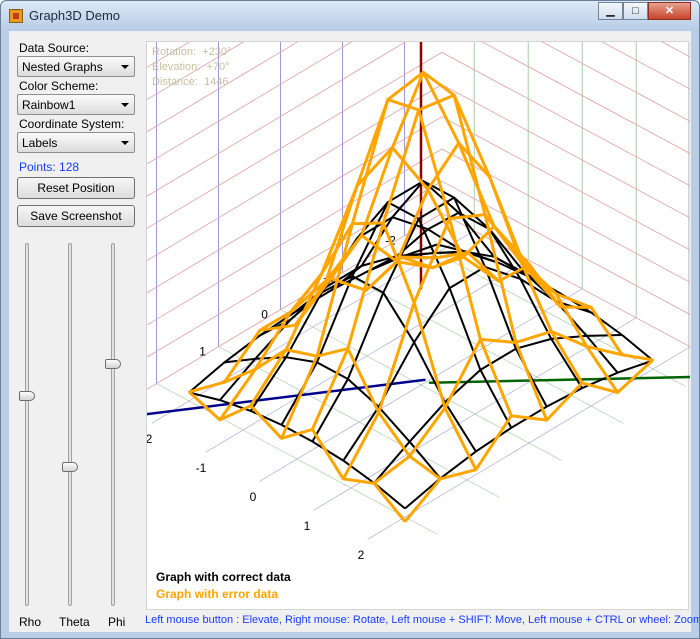  I want to click on window-buttons: ▁ □ ✕, so click(644, 11).